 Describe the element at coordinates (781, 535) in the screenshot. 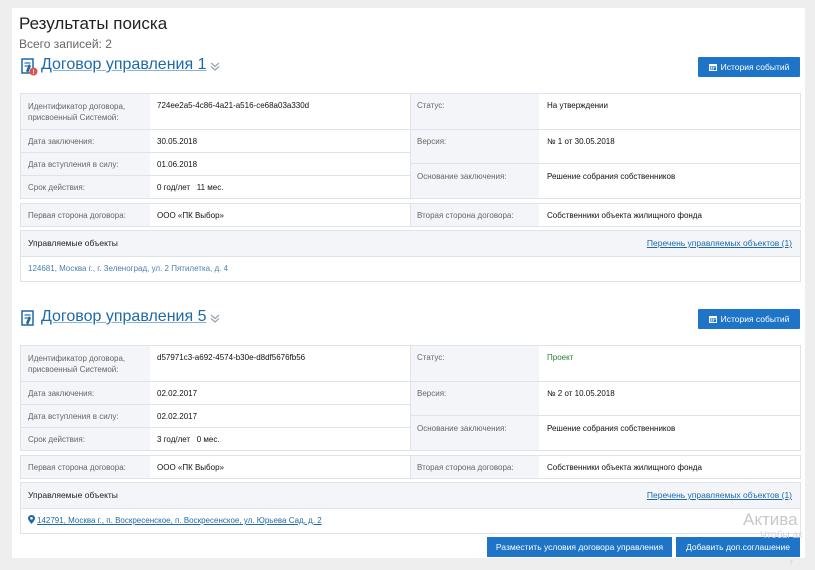

I see `windows-activation-watermark-line: Чтобы ак` at that location.